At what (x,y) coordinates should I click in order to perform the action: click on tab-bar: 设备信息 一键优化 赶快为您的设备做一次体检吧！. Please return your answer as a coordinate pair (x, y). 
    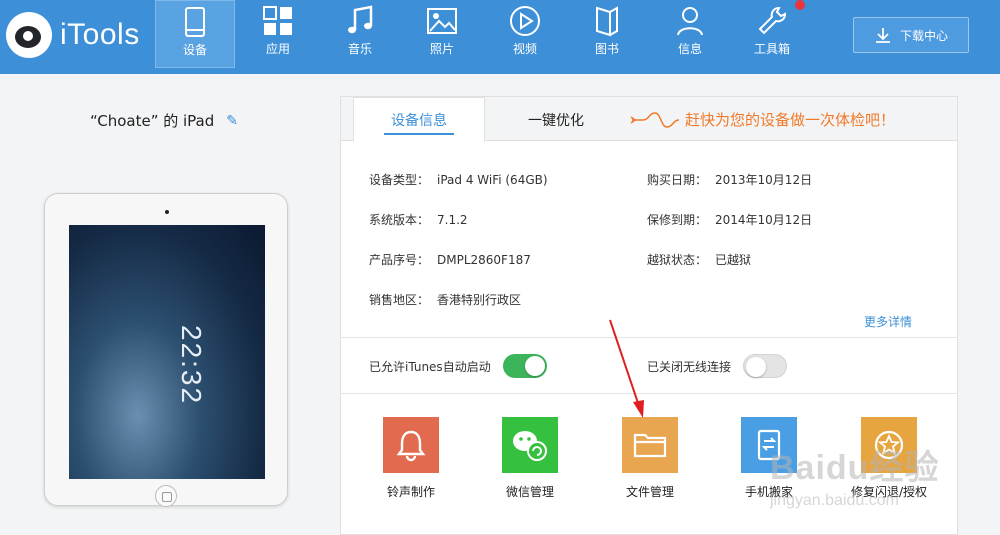
    Looking at the image, I should click on (649, 119).